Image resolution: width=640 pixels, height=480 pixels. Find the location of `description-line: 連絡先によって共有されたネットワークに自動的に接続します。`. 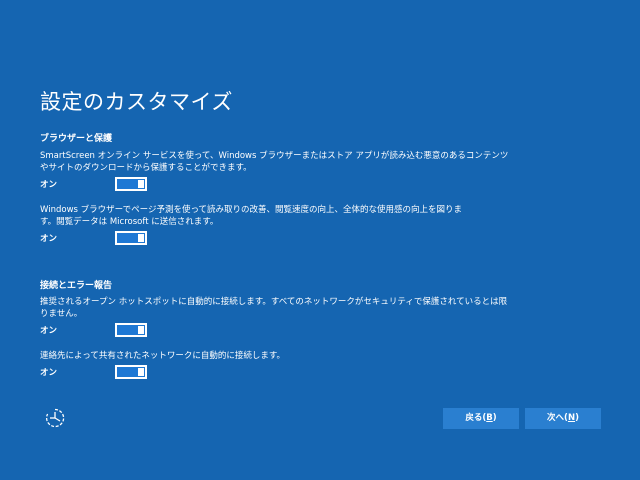

description-line: 連絡先によって共有されたネットワークに自動的に接続します。 is located at coordinates (162, 356).